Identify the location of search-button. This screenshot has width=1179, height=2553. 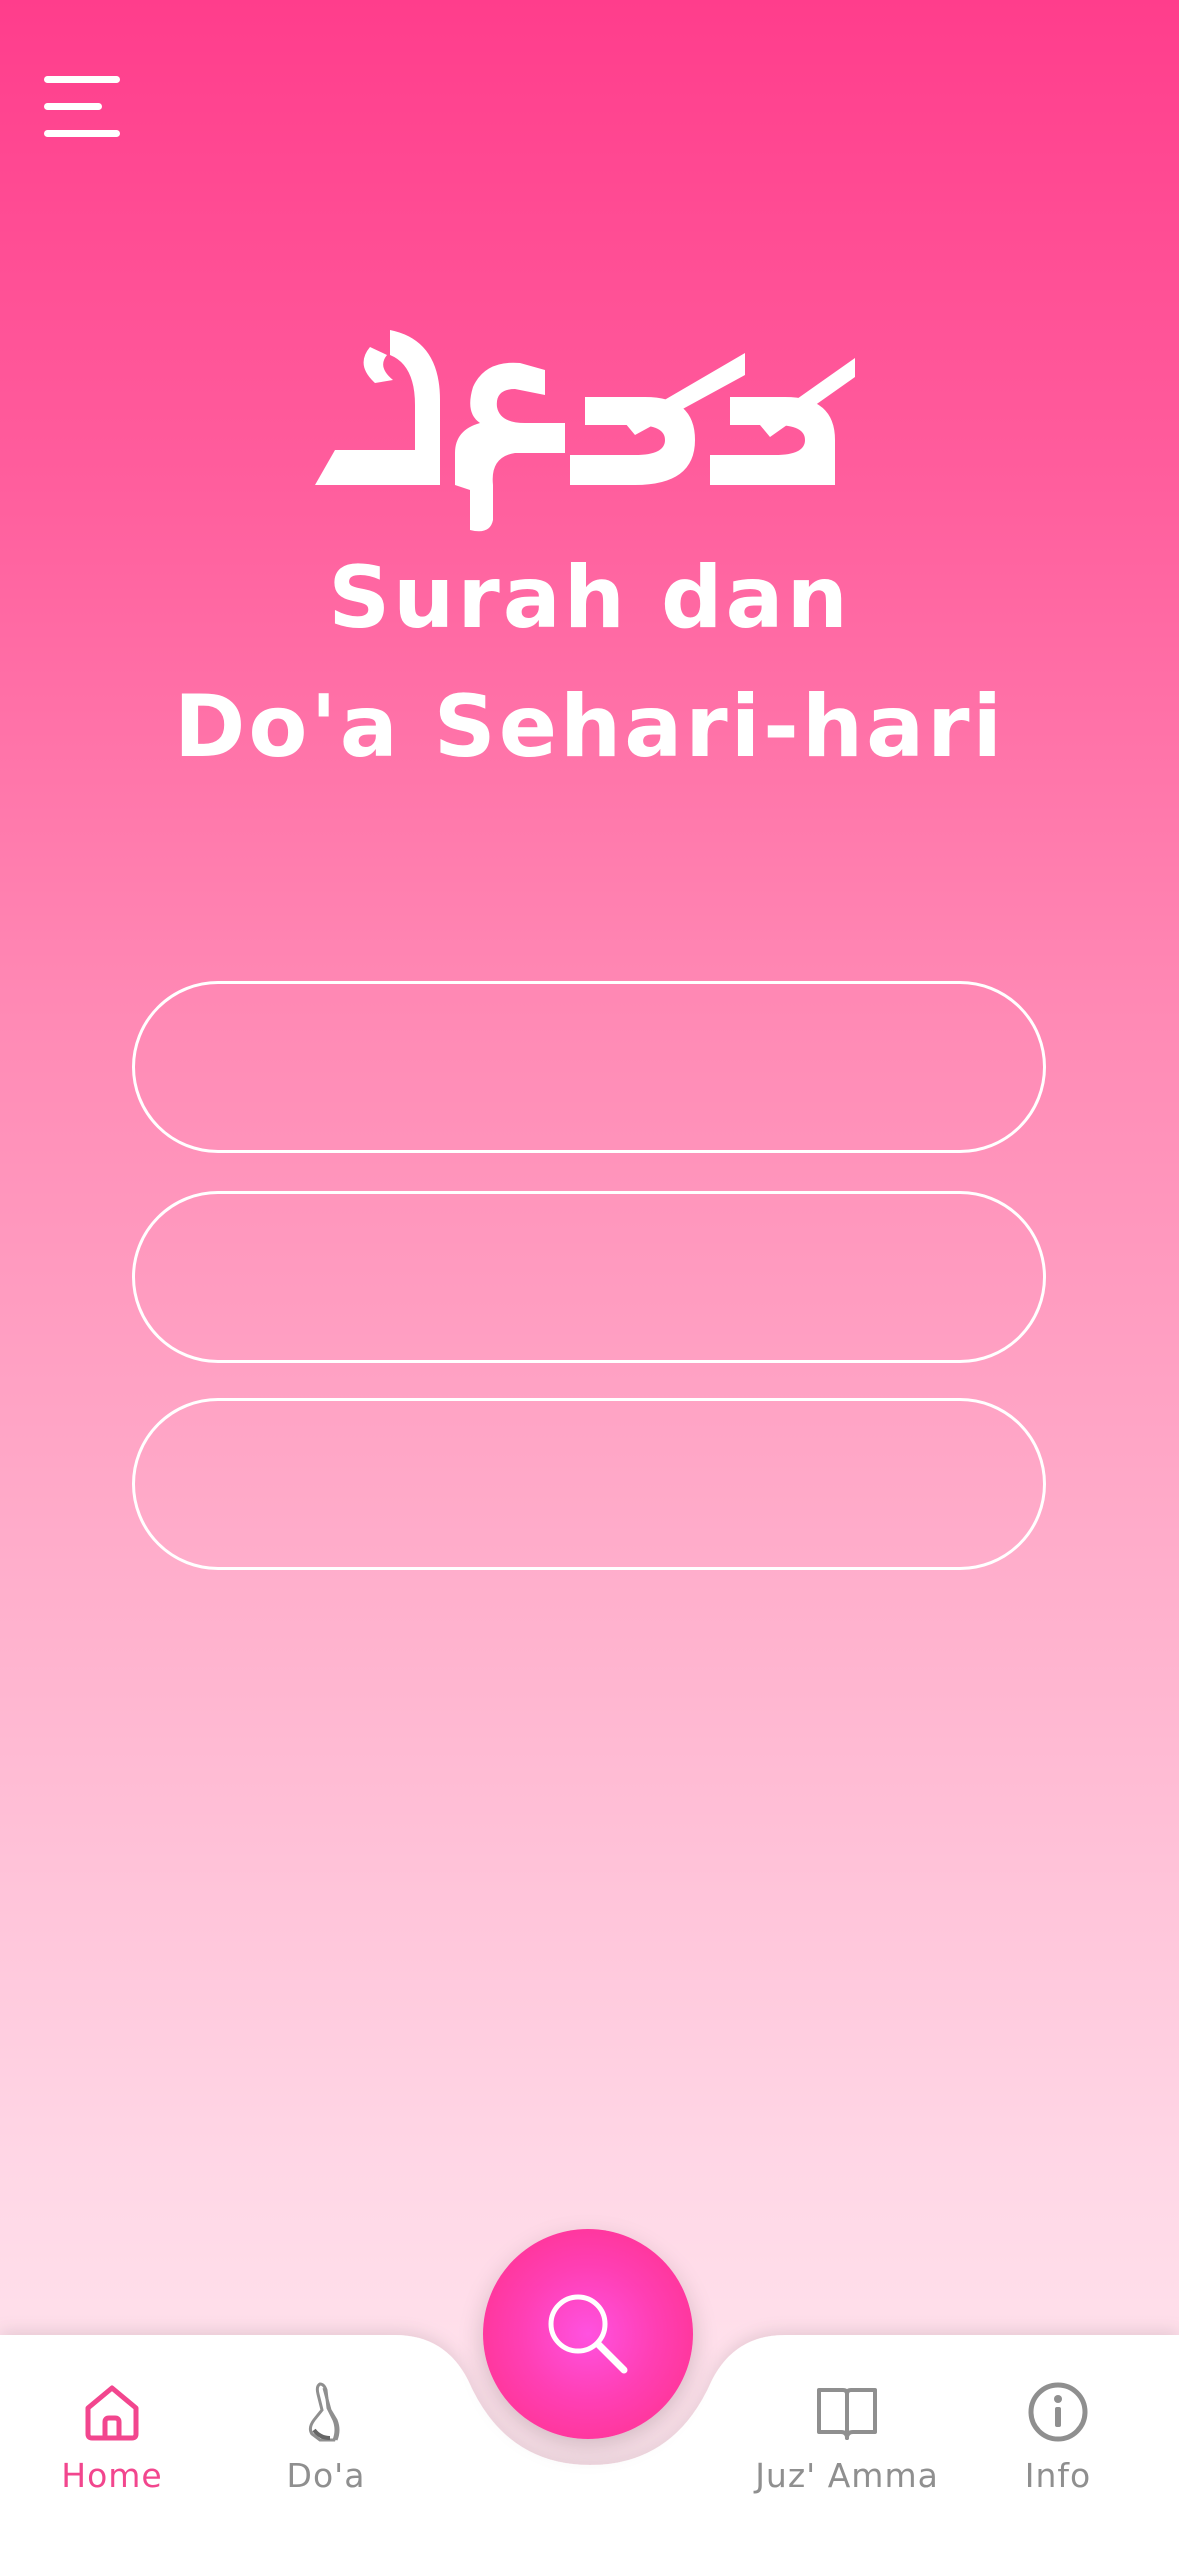
(588, 2334).